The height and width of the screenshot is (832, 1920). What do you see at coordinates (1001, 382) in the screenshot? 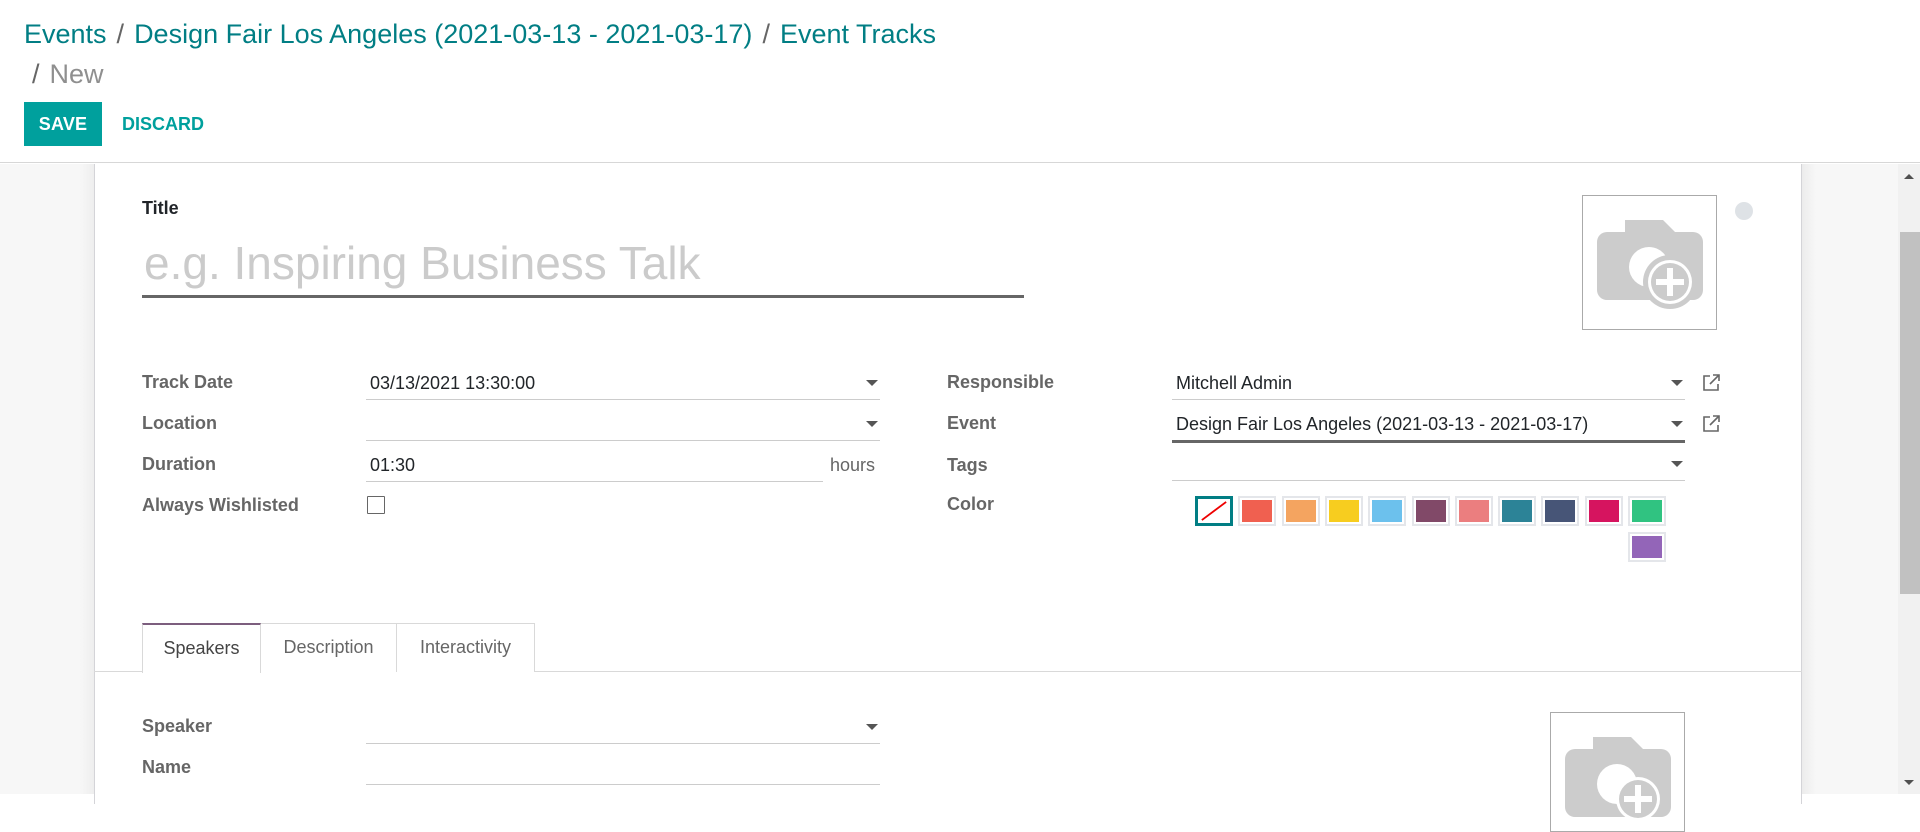
I see `responsible-label: Responsible` at bounding box center [1001, 382].